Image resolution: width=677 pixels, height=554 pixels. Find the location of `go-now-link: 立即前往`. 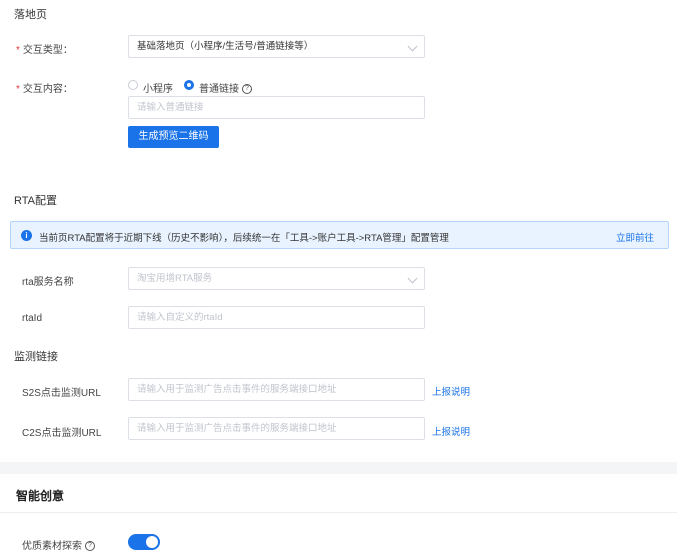

go-now-link: 立即前往 is located at coordinates (635, 237).